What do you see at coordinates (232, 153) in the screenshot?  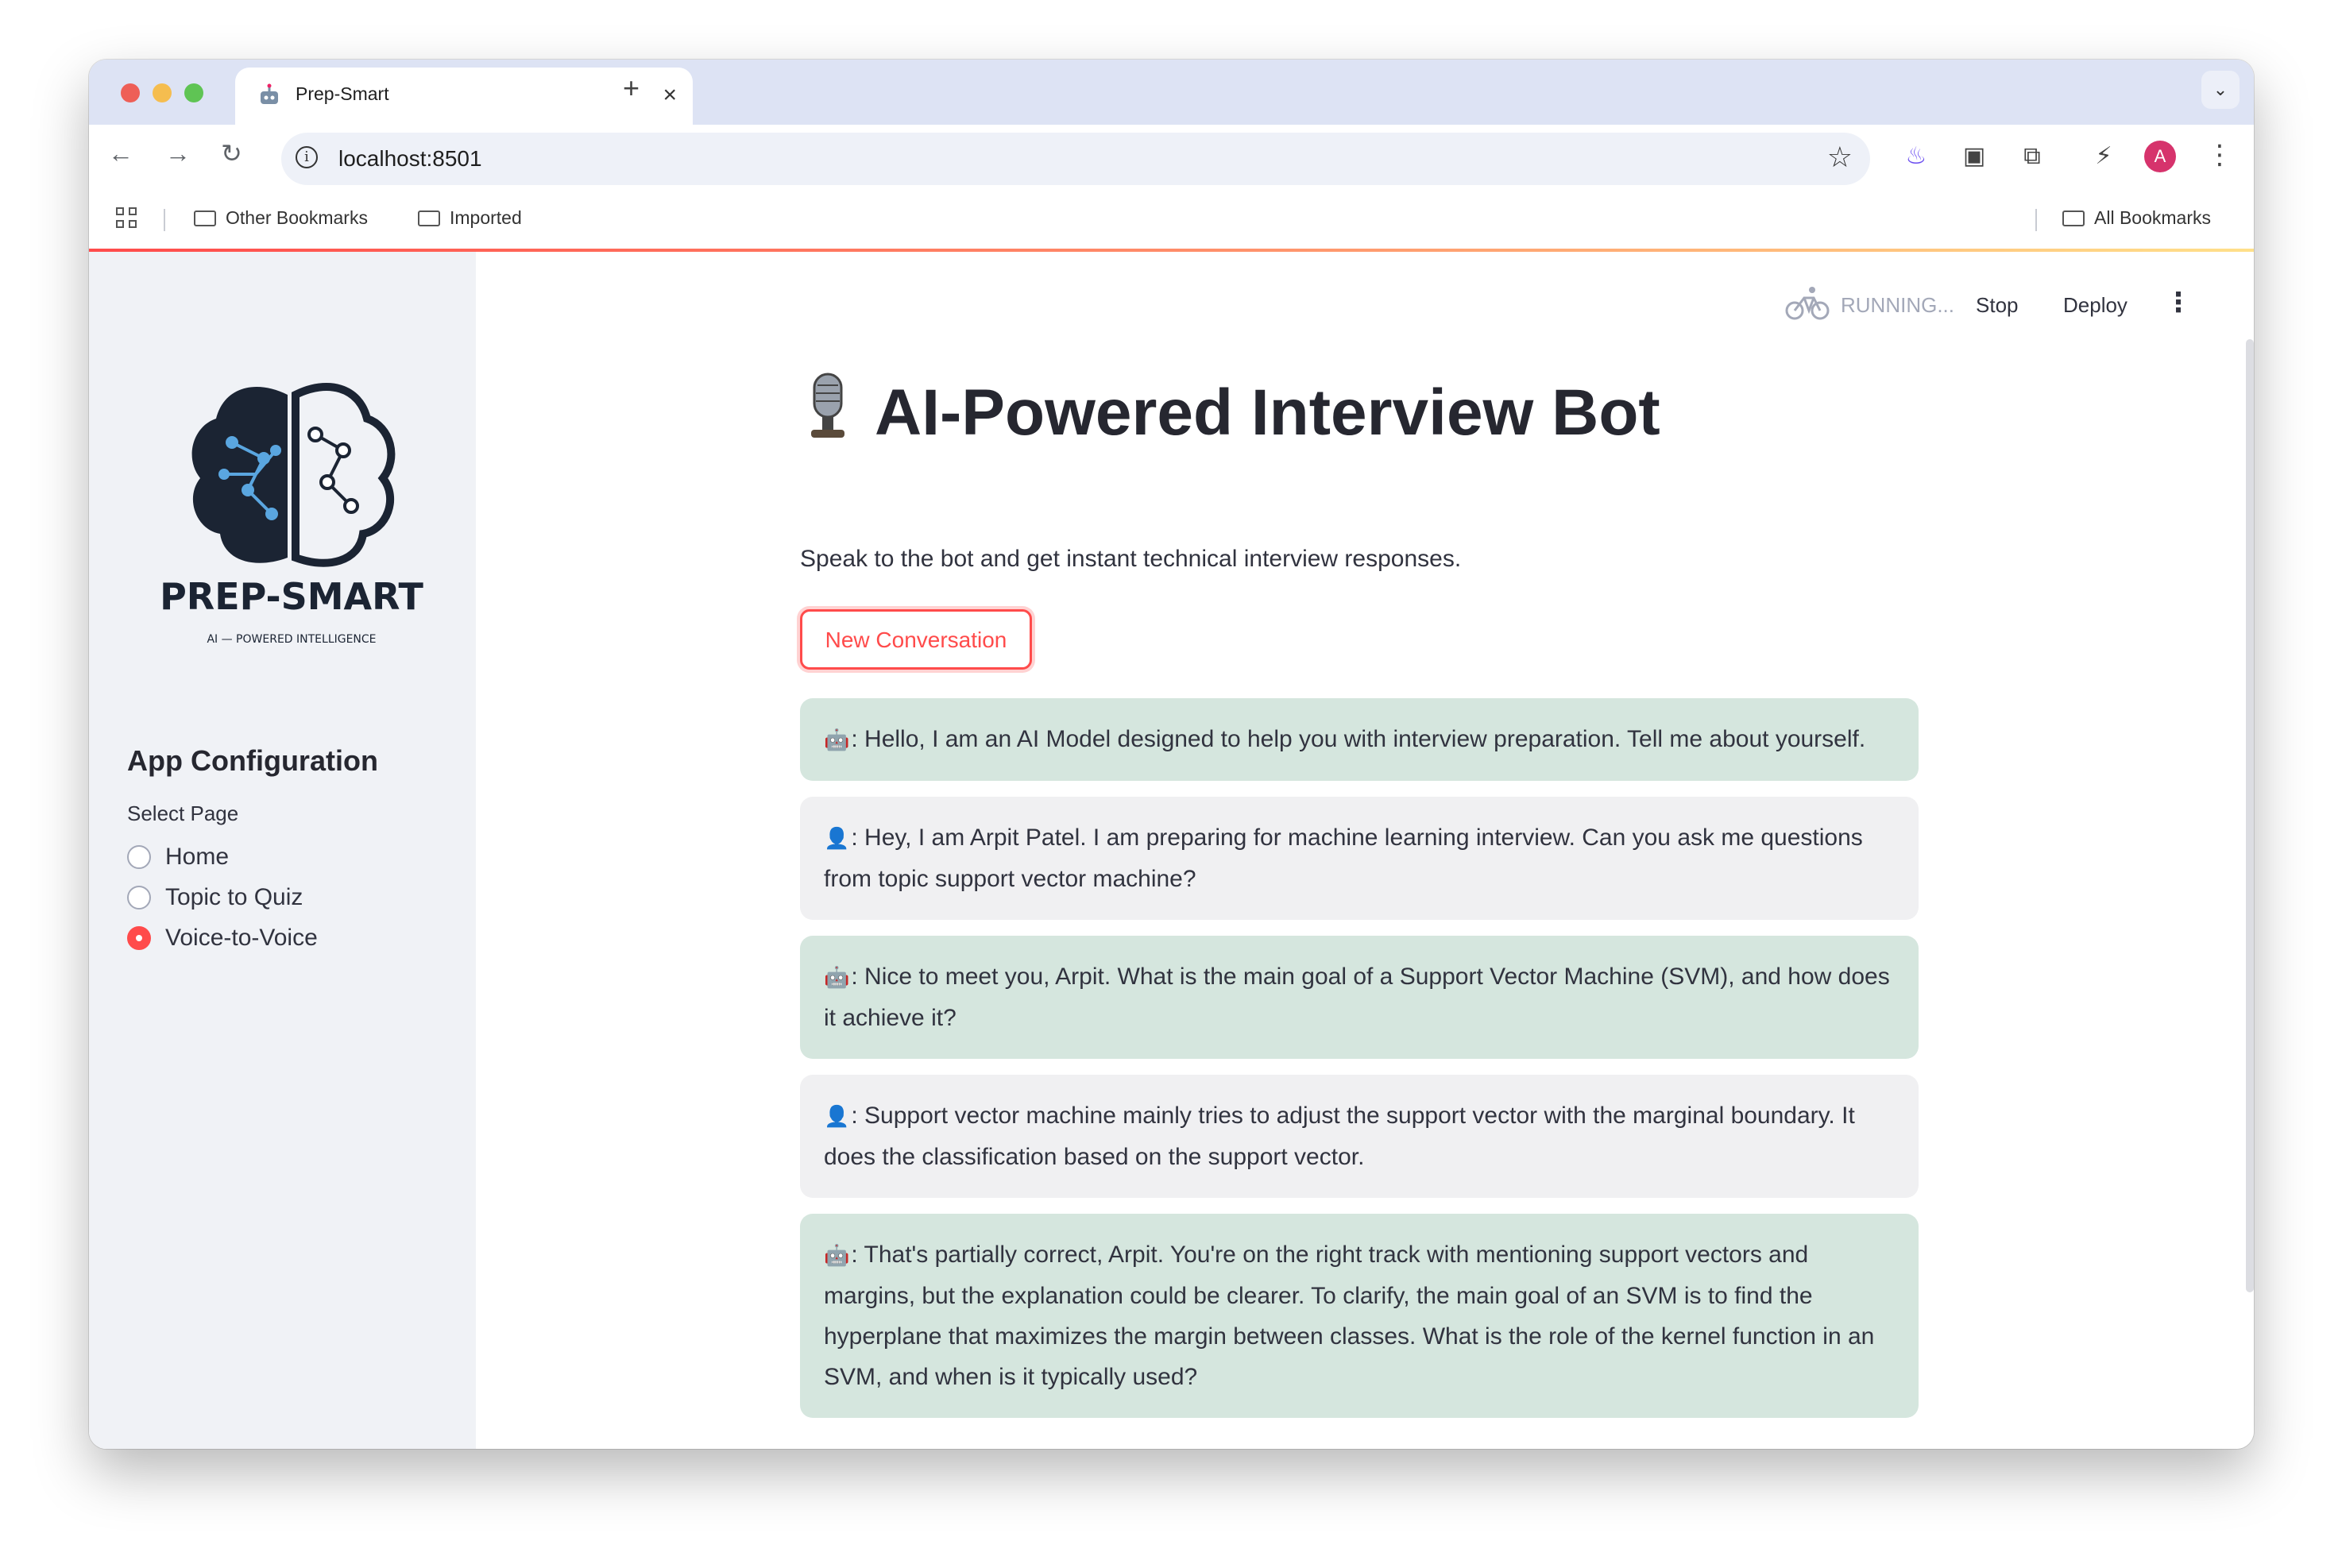 I see `reload-icon: ↻` at bounding box center [232, 153].